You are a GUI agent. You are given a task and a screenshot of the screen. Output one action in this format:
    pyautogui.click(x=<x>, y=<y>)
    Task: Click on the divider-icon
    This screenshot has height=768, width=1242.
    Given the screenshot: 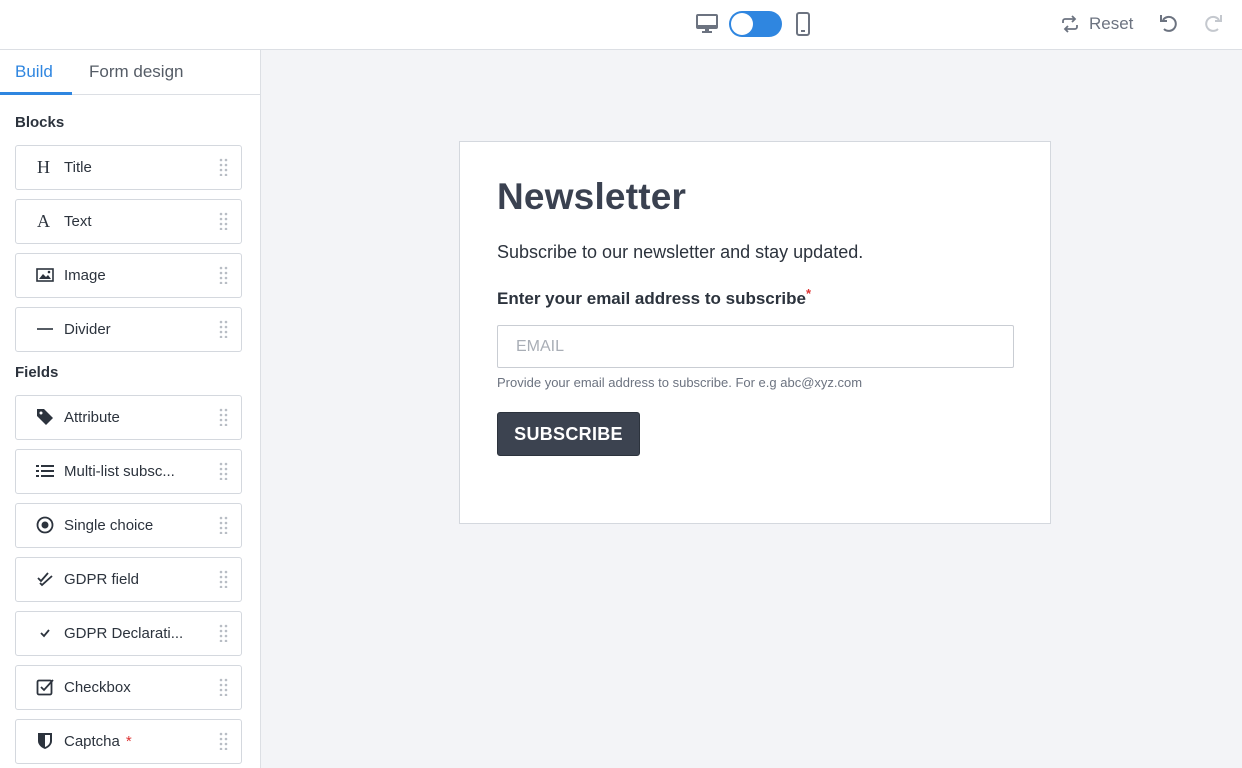 What is the action you would take?
    pyautogui.click(x=45, y=329)
    